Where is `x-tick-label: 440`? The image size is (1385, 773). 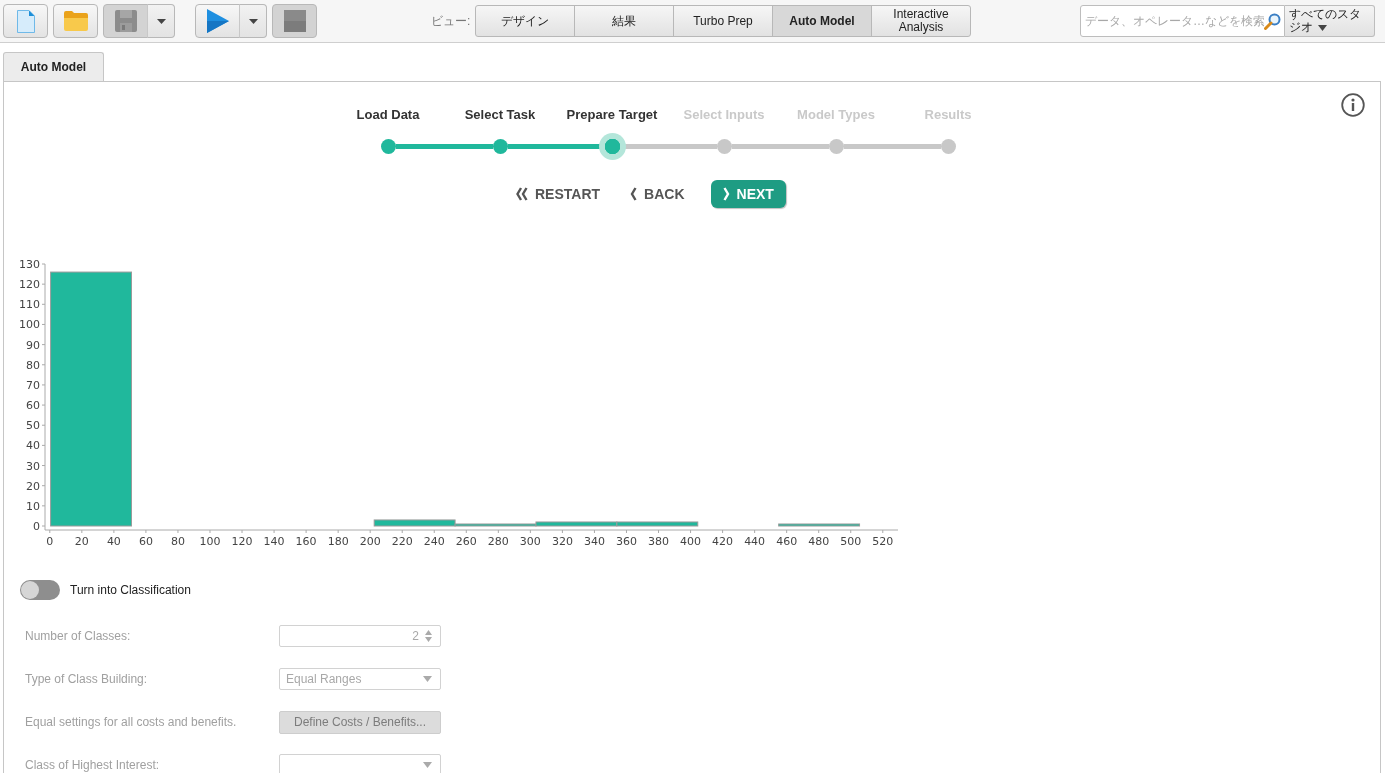 x-tick-label: 440 is located at coordinates (755, 541).